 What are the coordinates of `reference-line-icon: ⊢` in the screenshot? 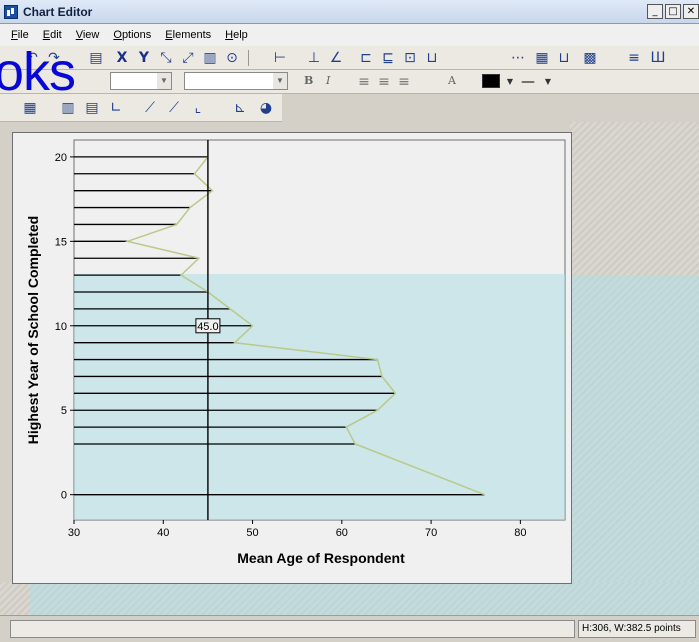 It's located at (280, 58).